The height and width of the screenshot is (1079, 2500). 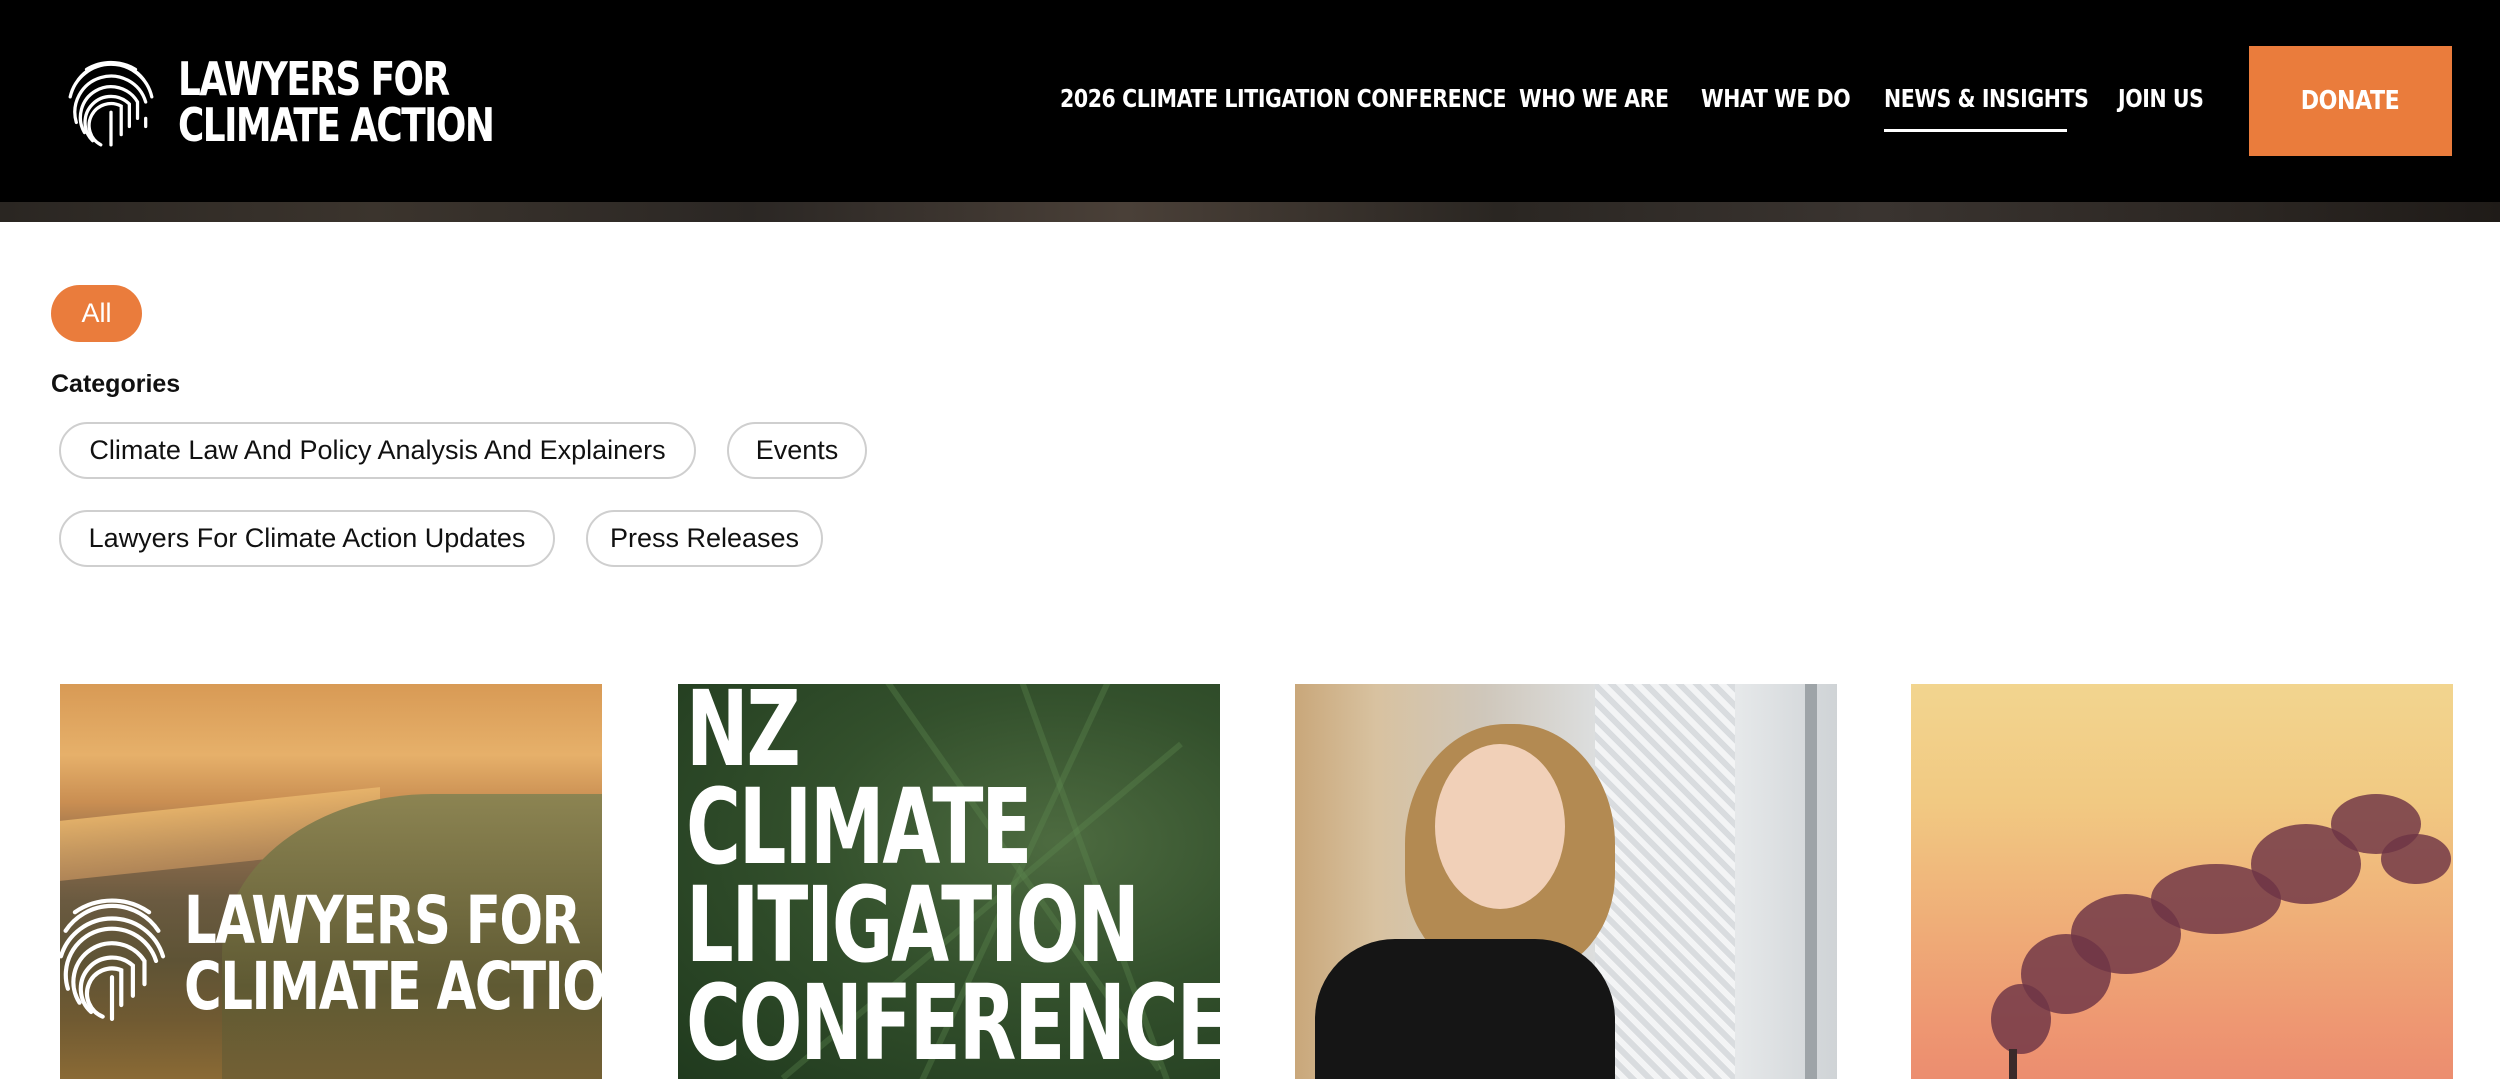 I want to click on filter-all-button: All, so click(x=96, y=313).